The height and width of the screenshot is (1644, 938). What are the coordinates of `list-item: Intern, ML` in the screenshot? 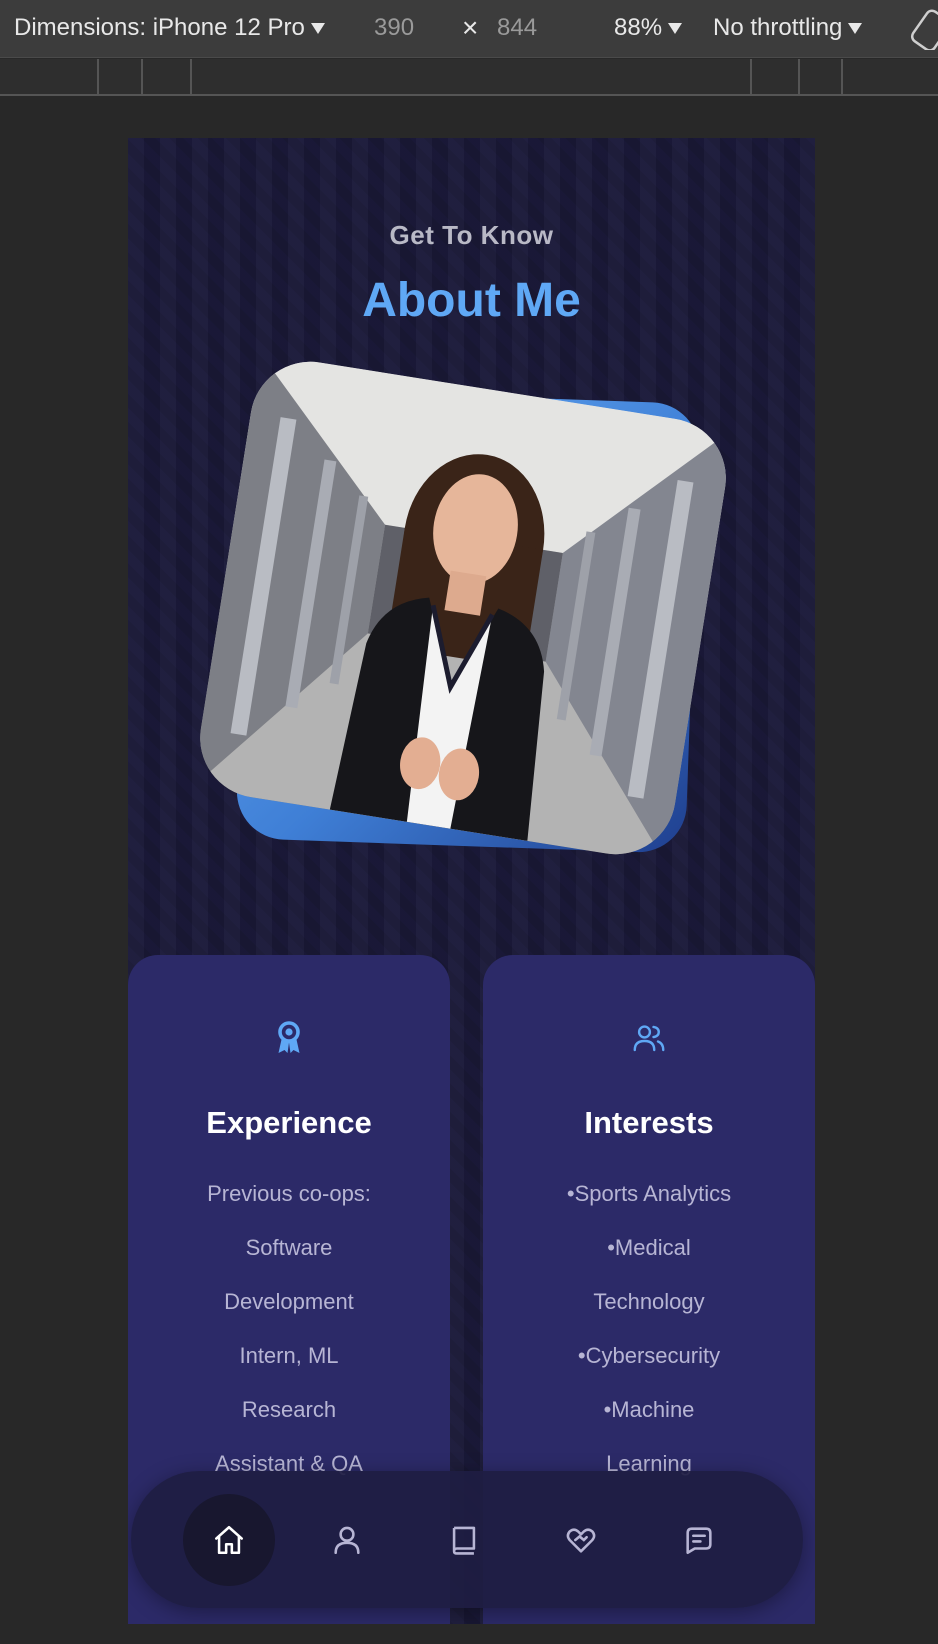 It's located at (289, 1355).